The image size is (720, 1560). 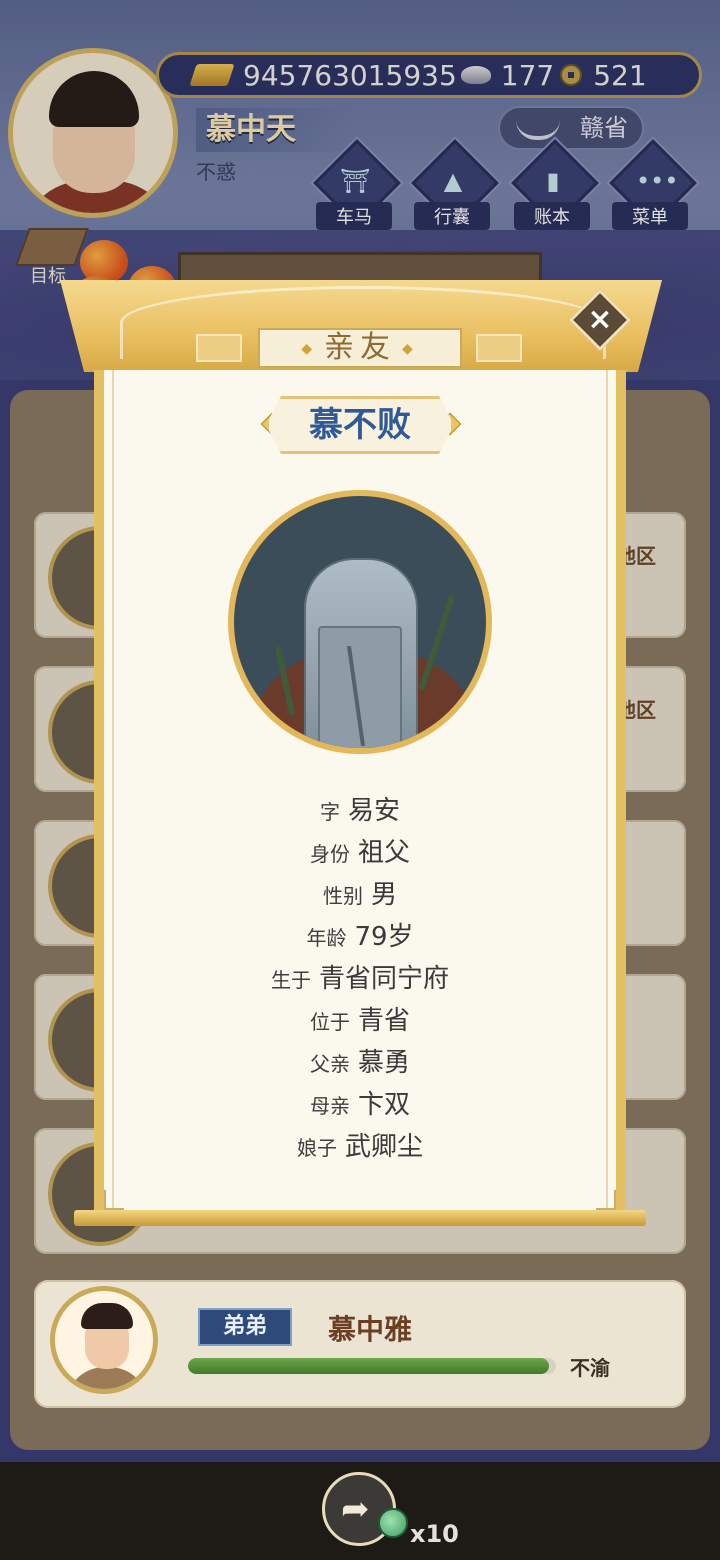 What do you see at coordinates (600, 319) in the screenshot?
I see `close-icon: ×` at bounding box center [600, 319].